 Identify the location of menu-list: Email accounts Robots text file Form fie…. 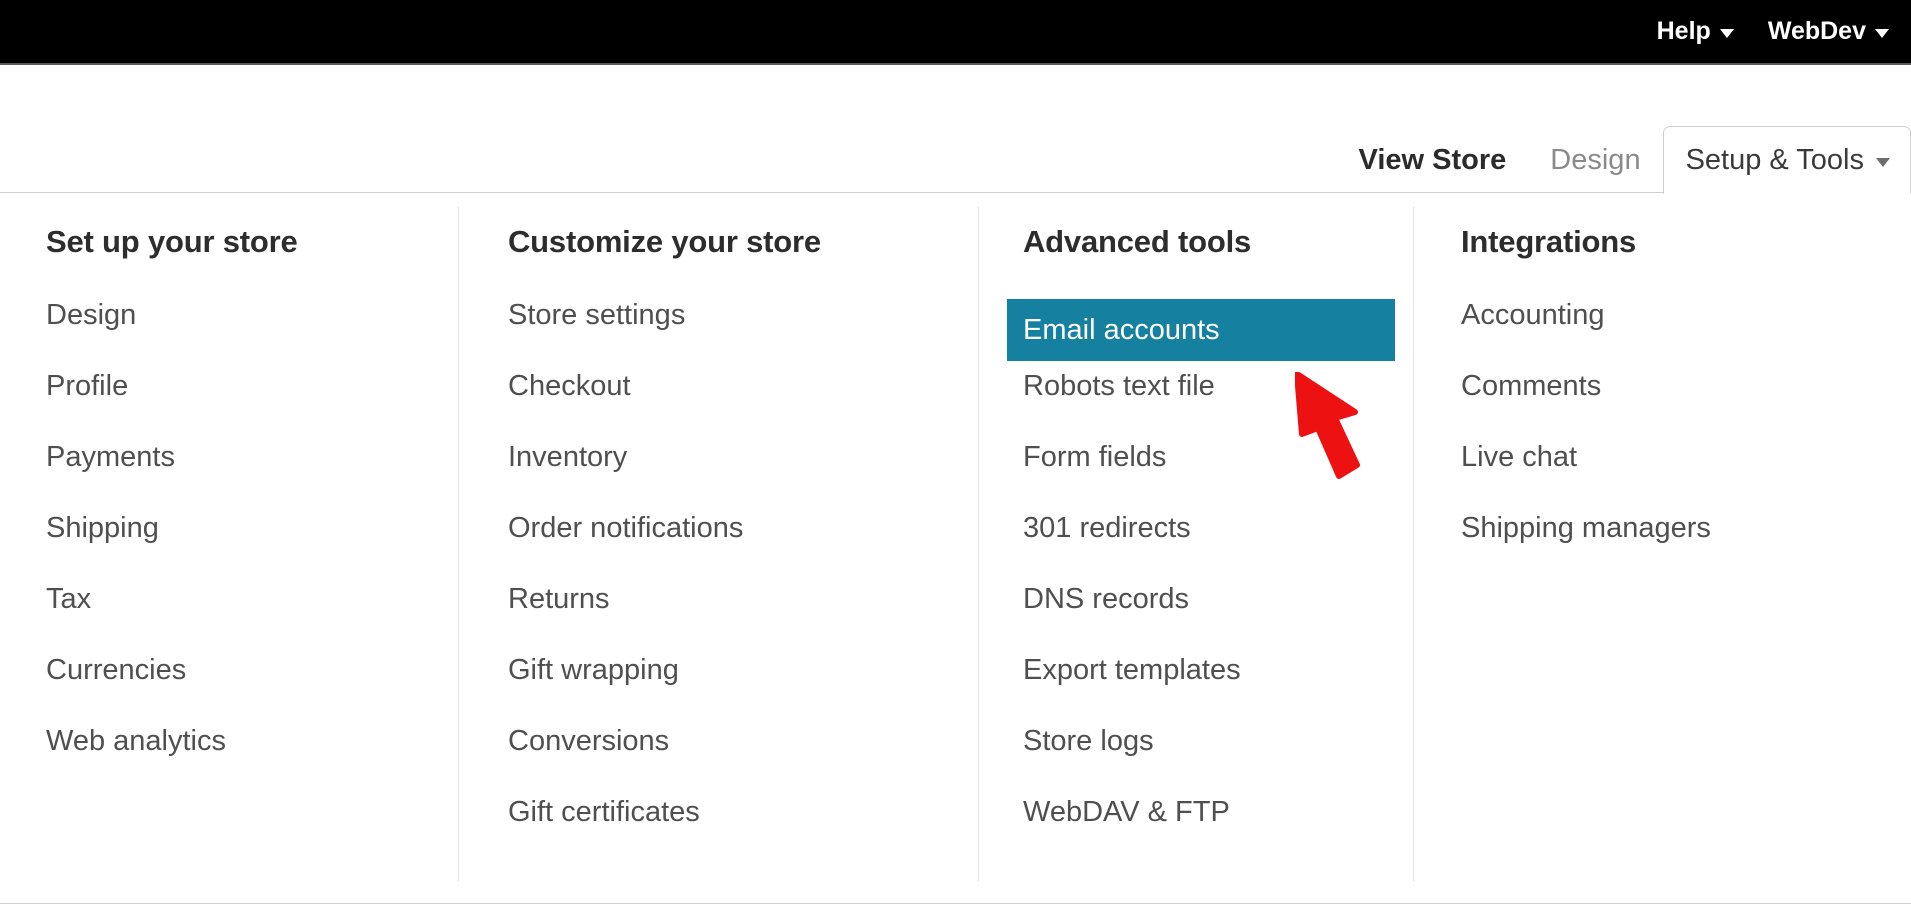
(1210, 583).